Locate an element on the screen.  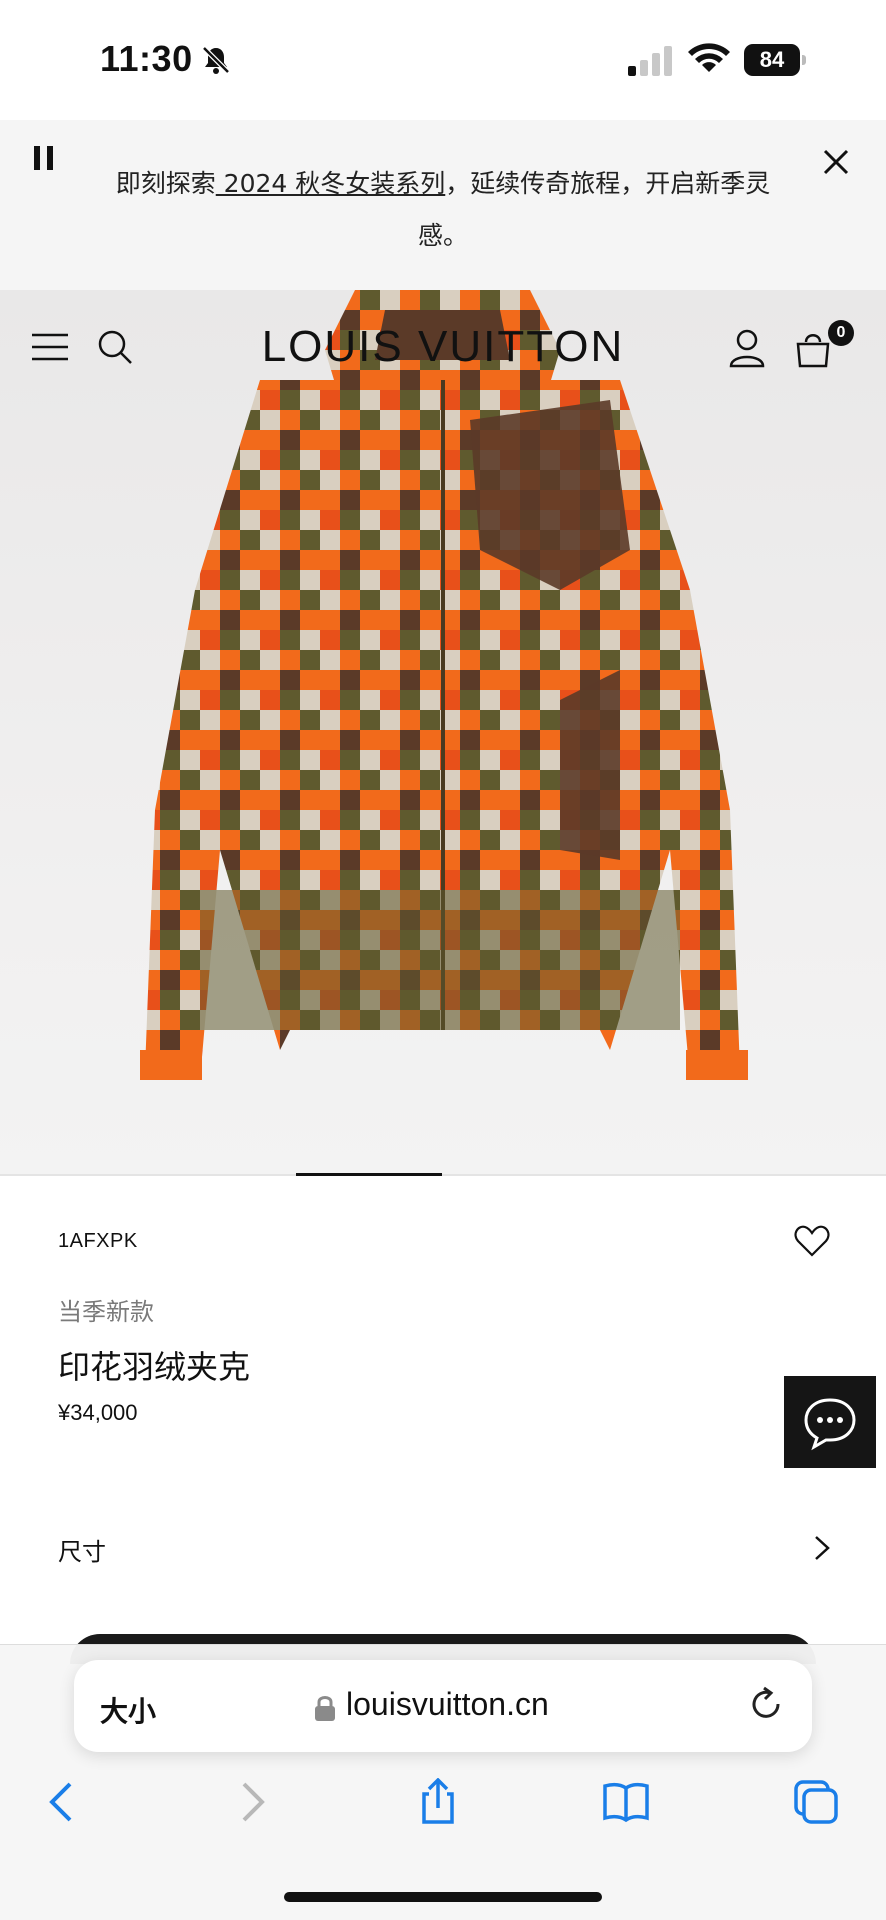
product-name: 印花羽绒夹克 is located at coordinates (154, 1367).